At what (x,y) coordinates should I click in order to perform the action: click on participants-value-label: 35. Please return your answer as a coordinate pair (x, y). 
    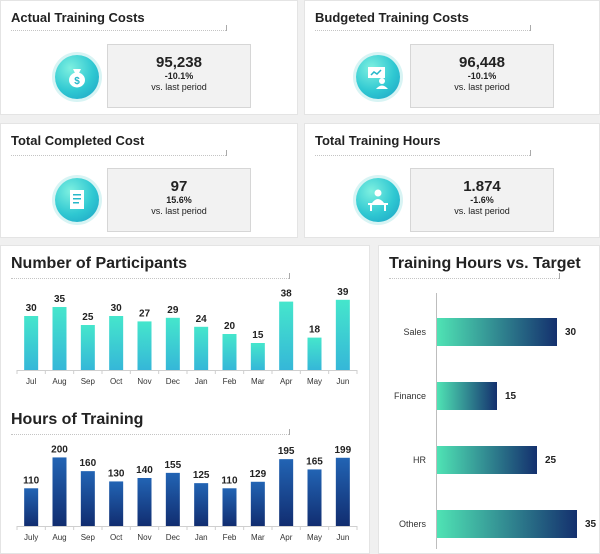
    Looking at the image, I should click on (60, 299).